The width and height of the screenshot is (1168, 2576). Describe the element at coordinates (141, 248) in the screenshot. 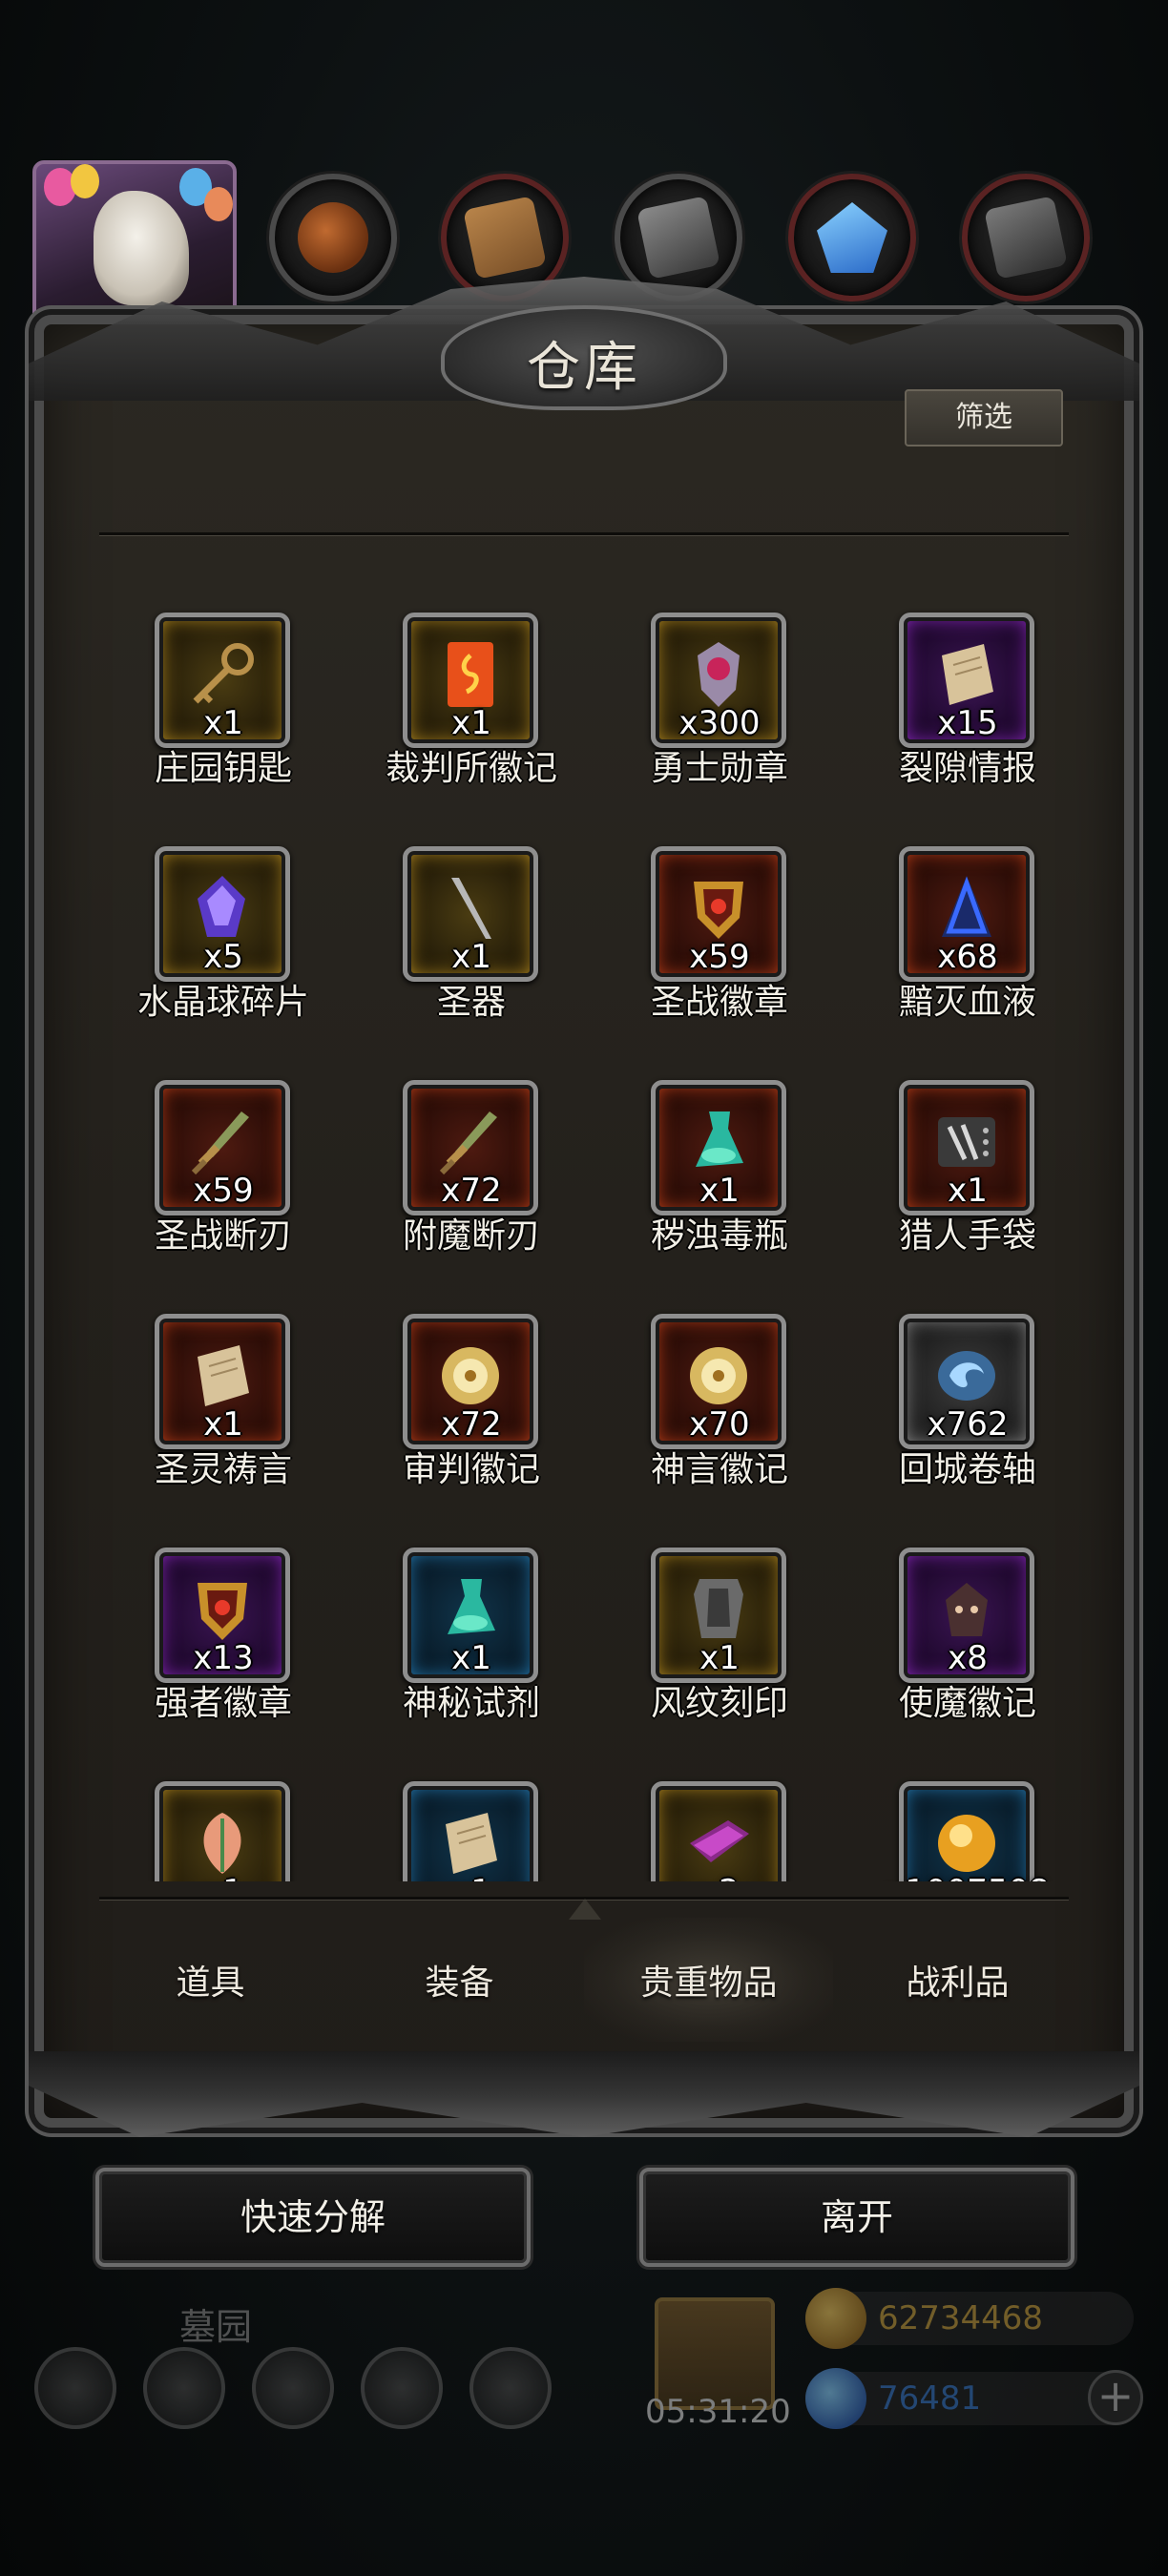

I see `horse-icon` at that location.